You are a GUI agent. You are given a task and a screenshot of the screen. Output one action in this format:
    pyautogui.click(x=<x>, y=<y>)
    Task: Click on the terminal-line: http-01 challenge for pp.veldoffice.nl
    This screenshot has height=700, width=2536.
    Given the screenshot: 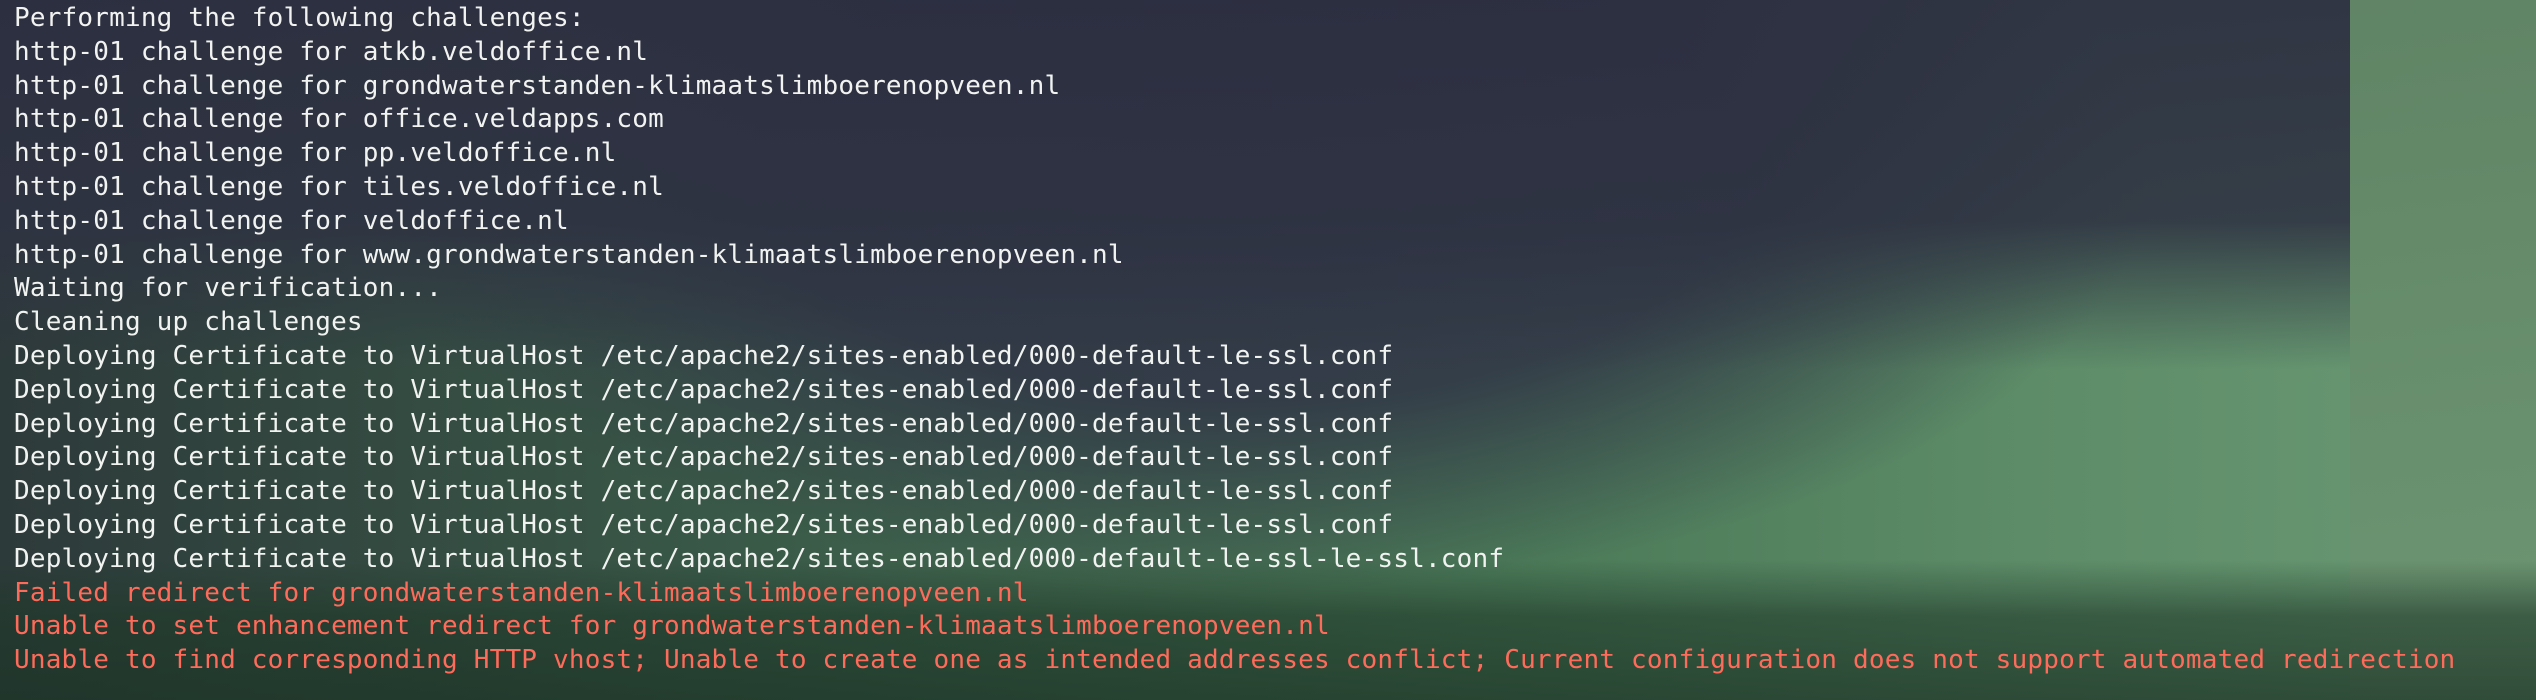 What is the action you would take?
    pyautogui.click(x=315, y=153)
    